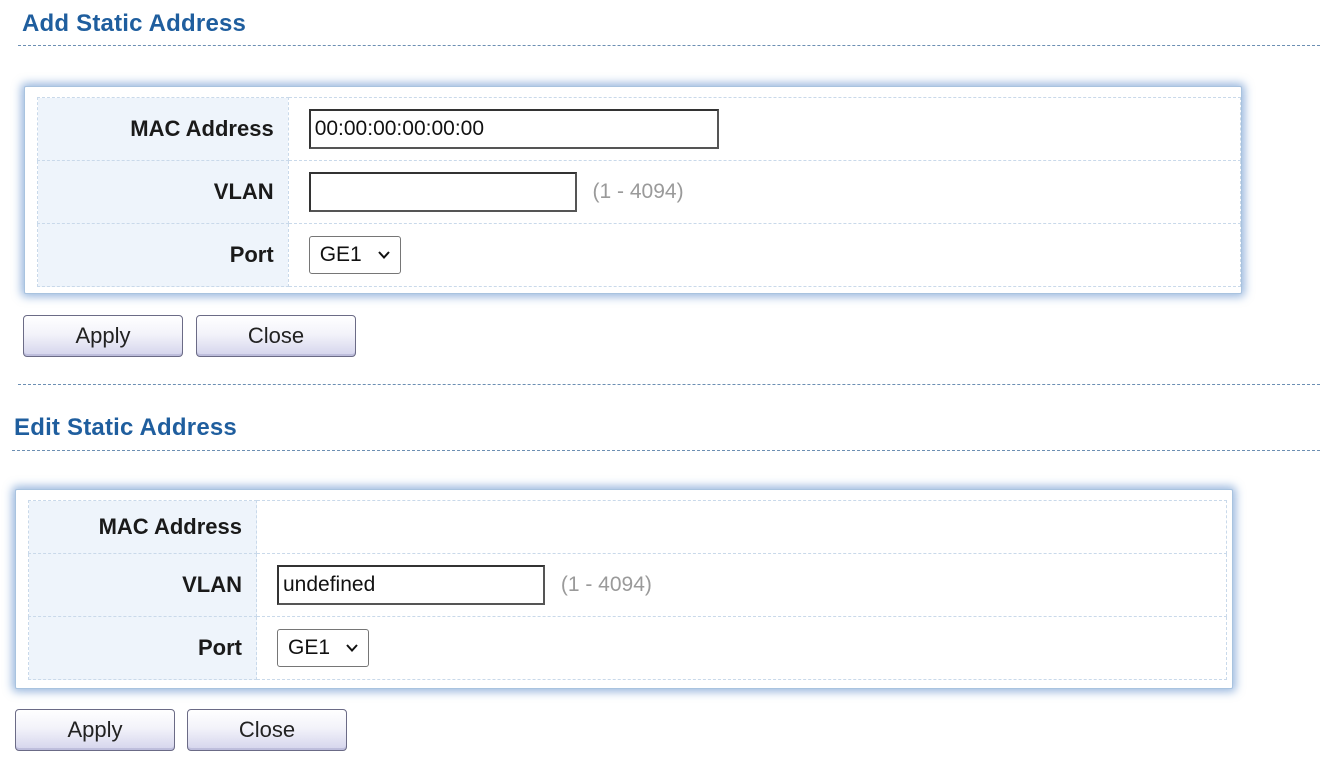  I want to click on edit-vlan-label: VLAN, so click(142, 585).